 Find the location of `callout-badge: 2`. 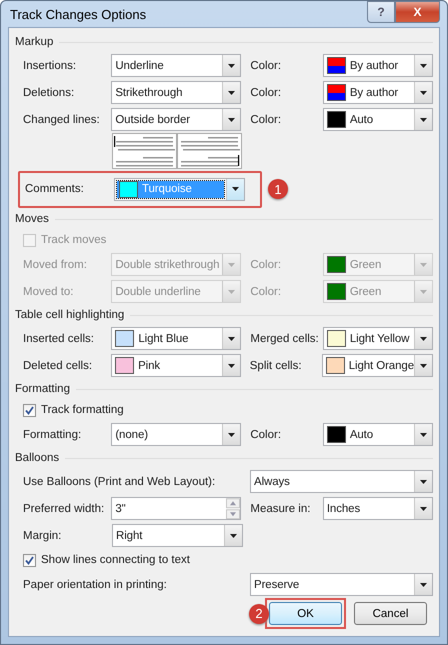

callout-badge: 2 is located at coordinates (259, 614).